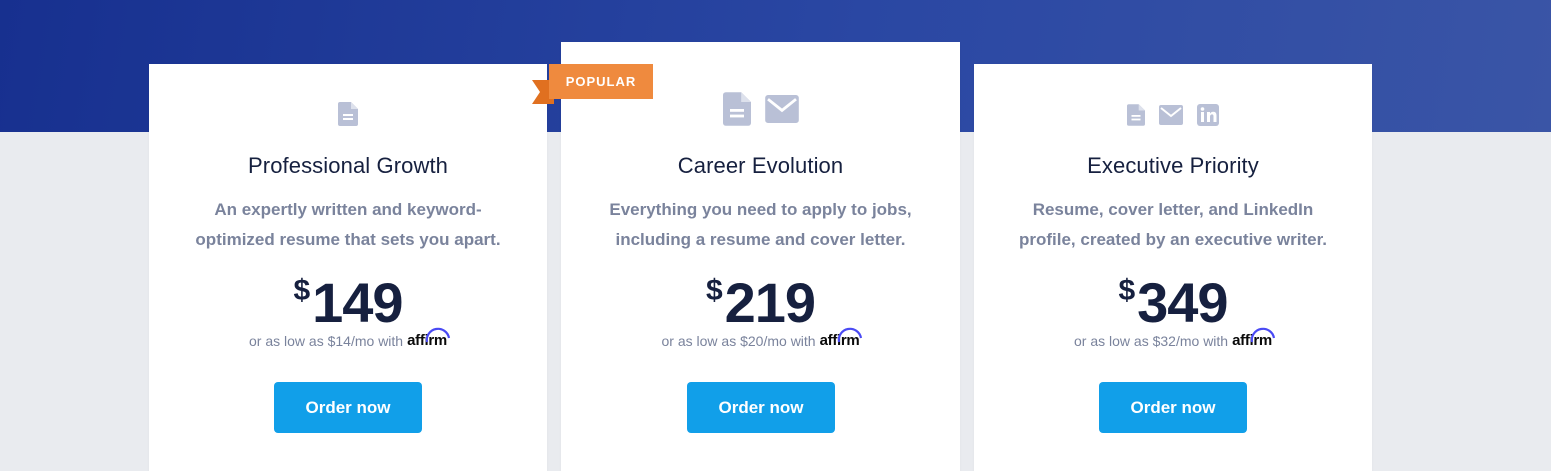  Describe the element at coordinates (770, 302) in the screenshot. I see `price-amount: 219` at that location.